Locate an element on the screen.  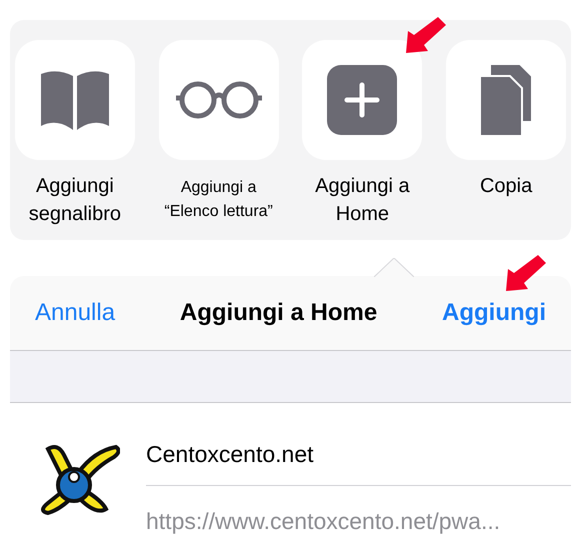
plus-square-icon is located at coordinates (362, 100).